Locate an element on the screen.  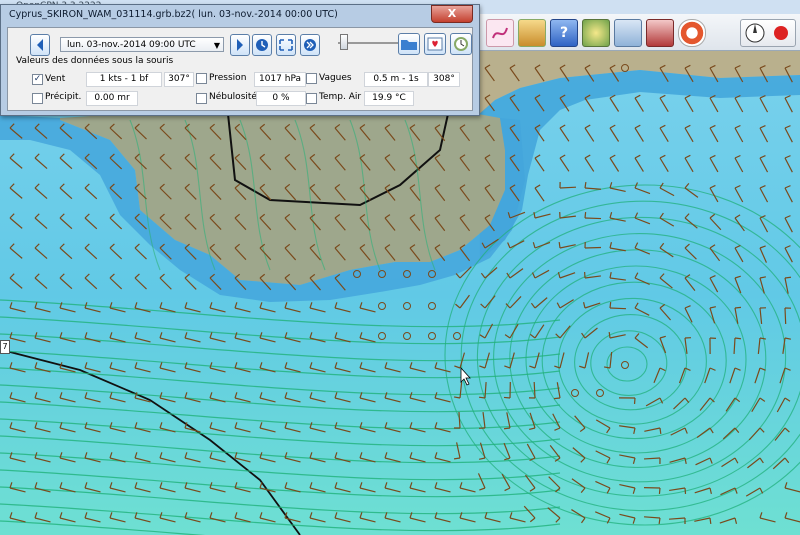
next-button is located at coordinates (240, 45).